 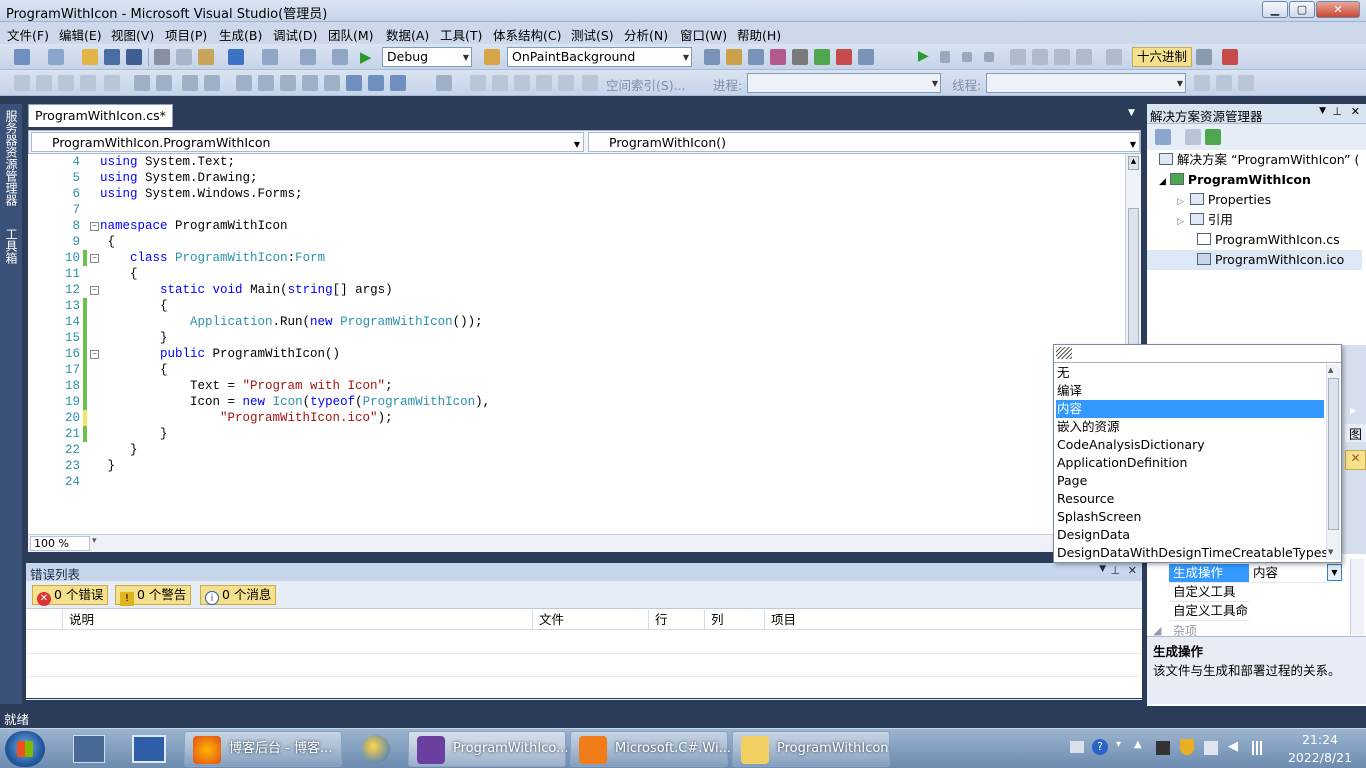 What do you see at coordinates (646, 34) in the screenshot?
I see `menu-analyze: 分析(N)` at bounding box center [646, 34].